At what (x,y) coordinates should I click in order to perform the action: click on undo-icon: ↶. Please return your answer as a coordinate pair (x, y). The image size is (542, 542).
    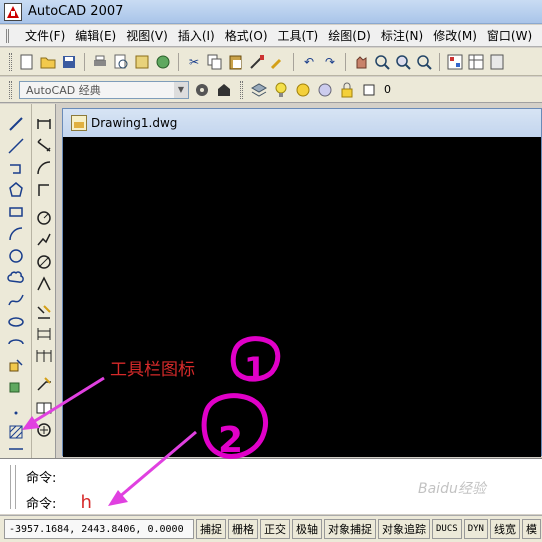
    Looking at the image, I should click on (309, 62).